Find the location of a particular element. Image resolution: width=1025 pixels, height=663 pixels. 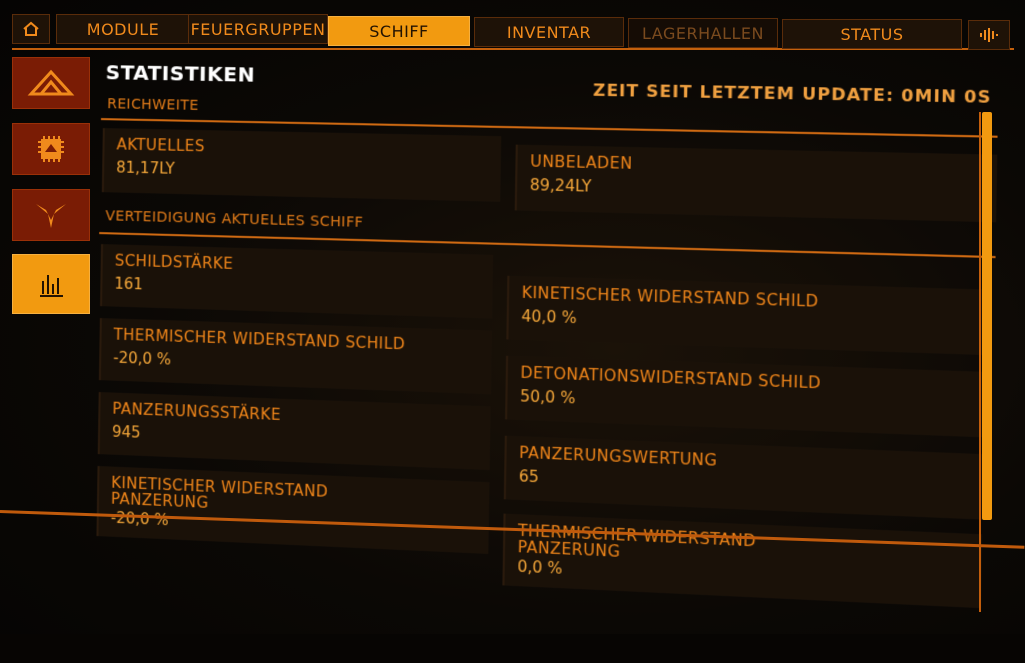

stat-shield-strength: SCHILDSTÄRKE 161 is located at coordinates (297, 281).